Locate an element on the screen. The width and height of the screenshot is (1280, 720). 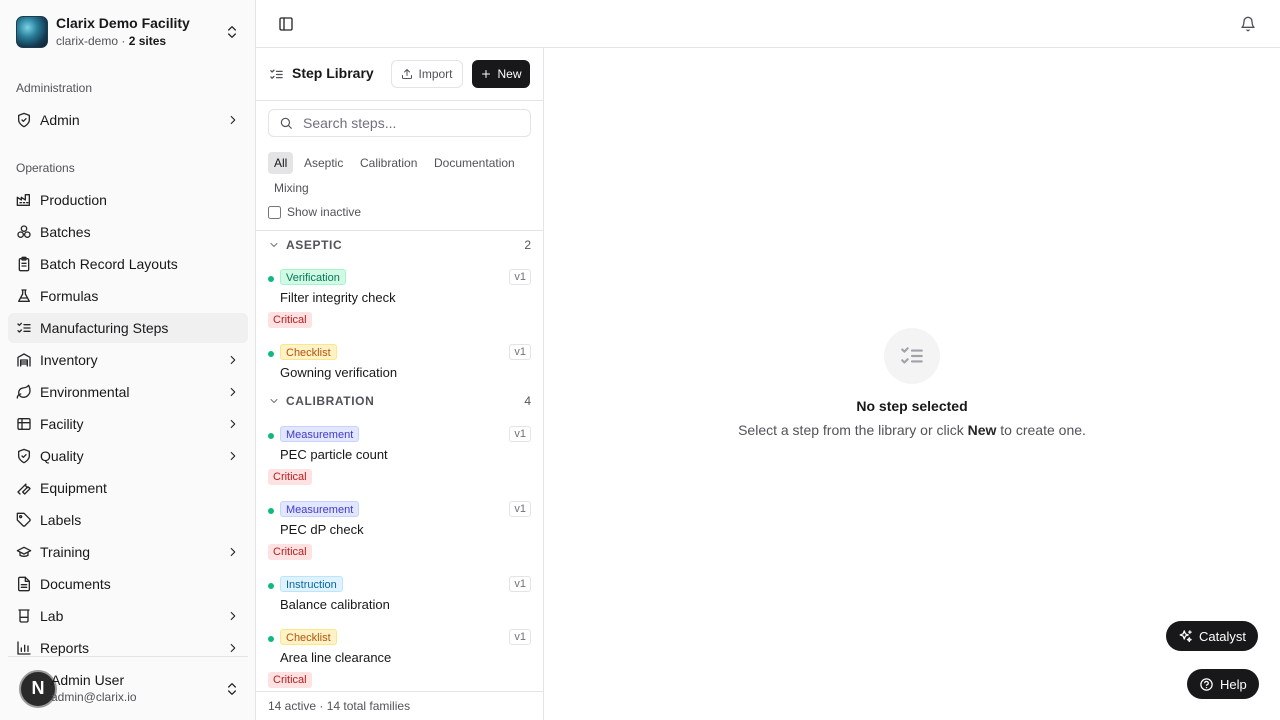
step-name: Gowning verification is located at coordinates (339, 372).